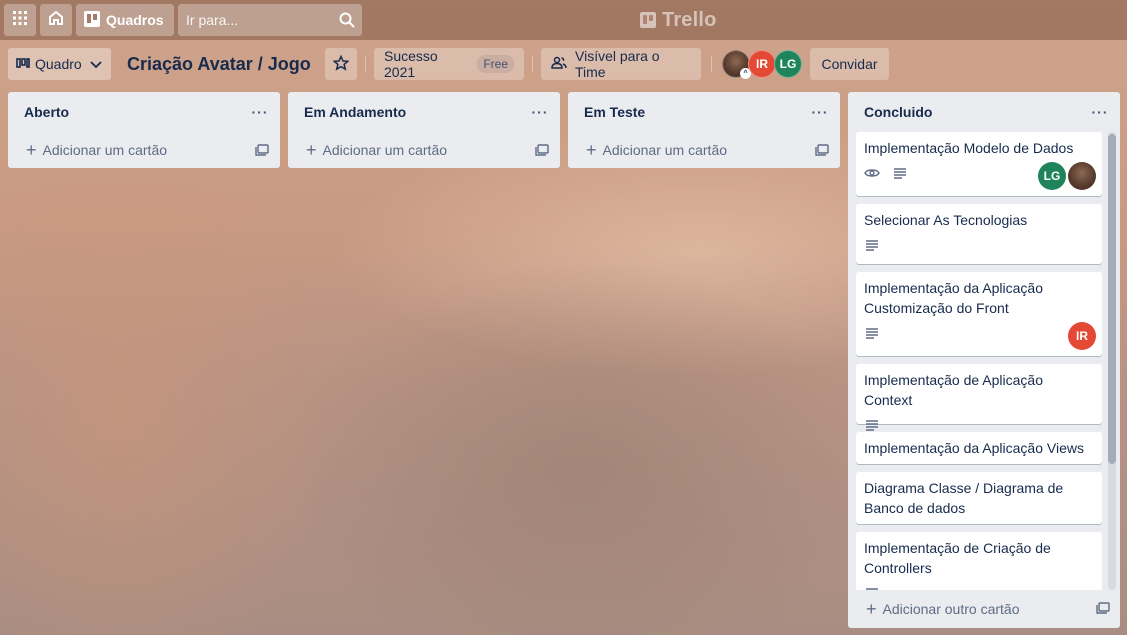 The image size is (1127, 635). I want to click on card-title: Implementação da Aplicação Views, so click(974, 448).